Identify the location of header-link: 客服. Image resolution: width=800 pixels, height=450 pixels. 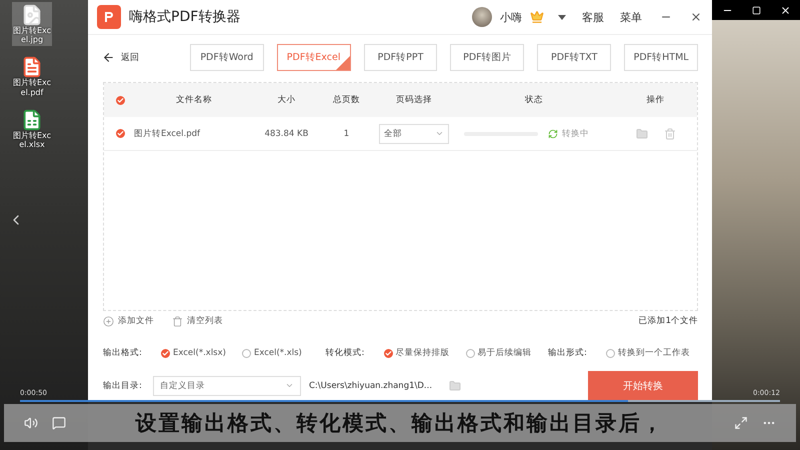
(593, 17).